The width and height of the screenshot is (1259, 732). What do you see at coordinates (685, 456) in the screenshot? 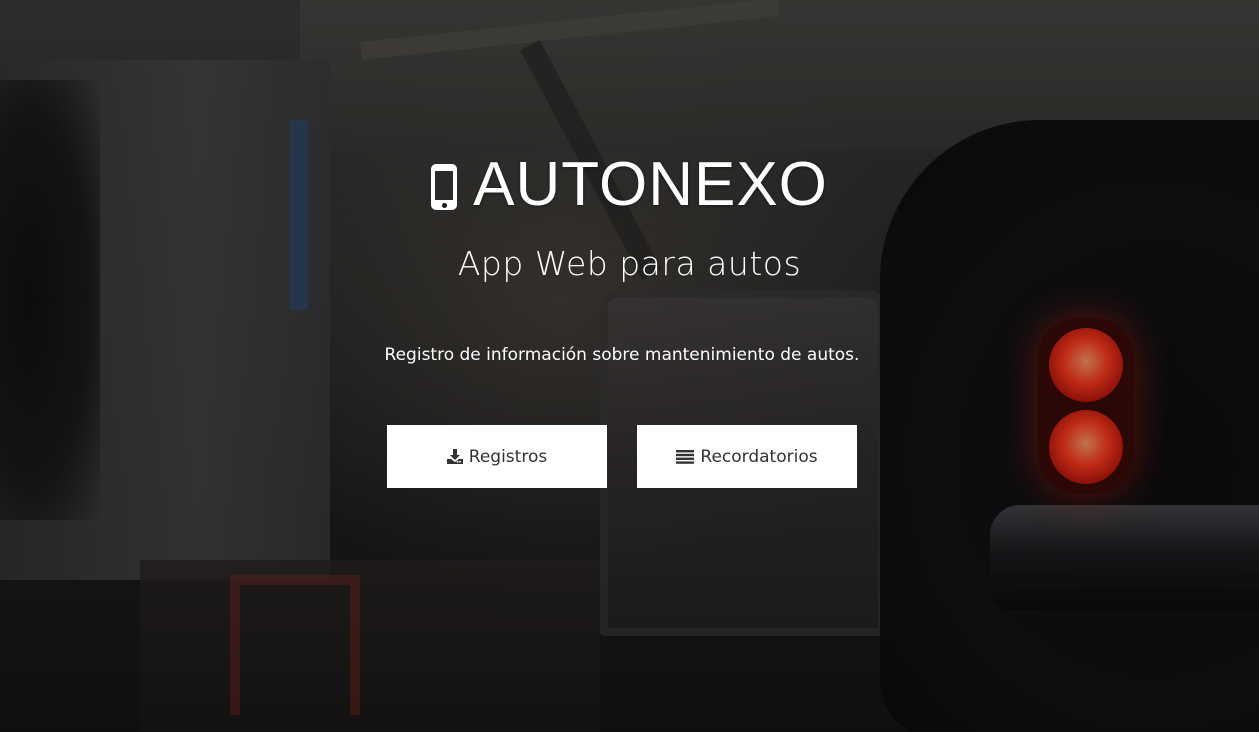
I see `list-icon` at bounding box center [685, 456].